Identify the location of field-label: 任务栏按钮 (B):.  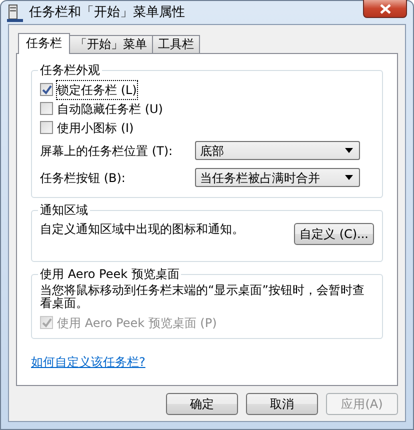
(83, 178).